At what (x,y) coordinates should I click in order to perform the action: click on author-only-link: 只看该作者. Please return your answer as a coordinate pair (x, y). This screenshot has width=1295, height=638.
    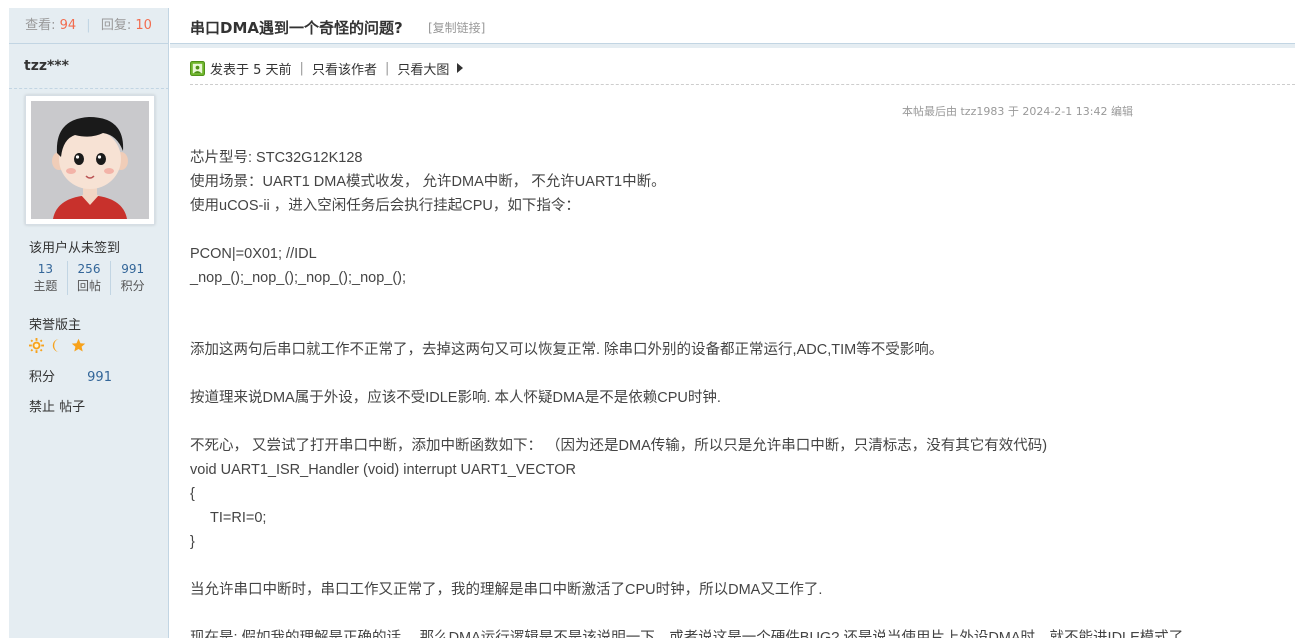
    Looking at the image, I should click on (344, 68).